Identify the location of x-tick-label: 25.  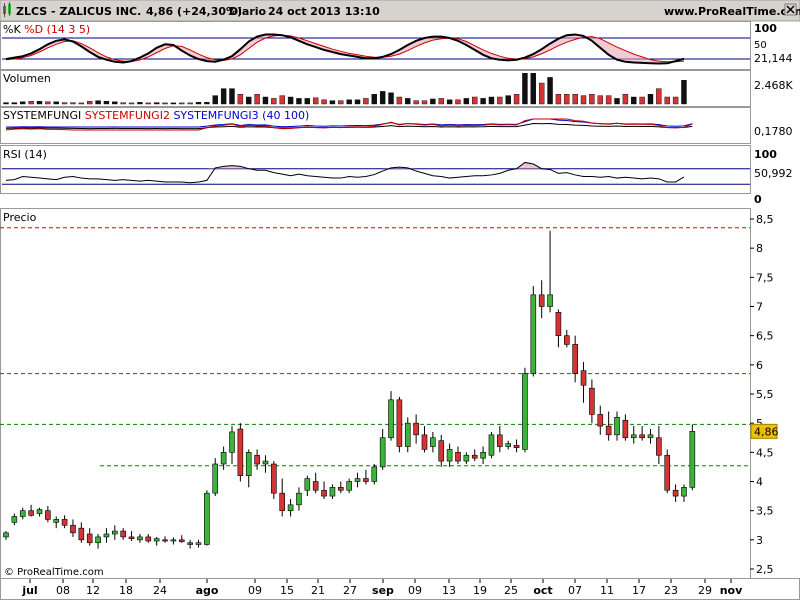
(511, 590).